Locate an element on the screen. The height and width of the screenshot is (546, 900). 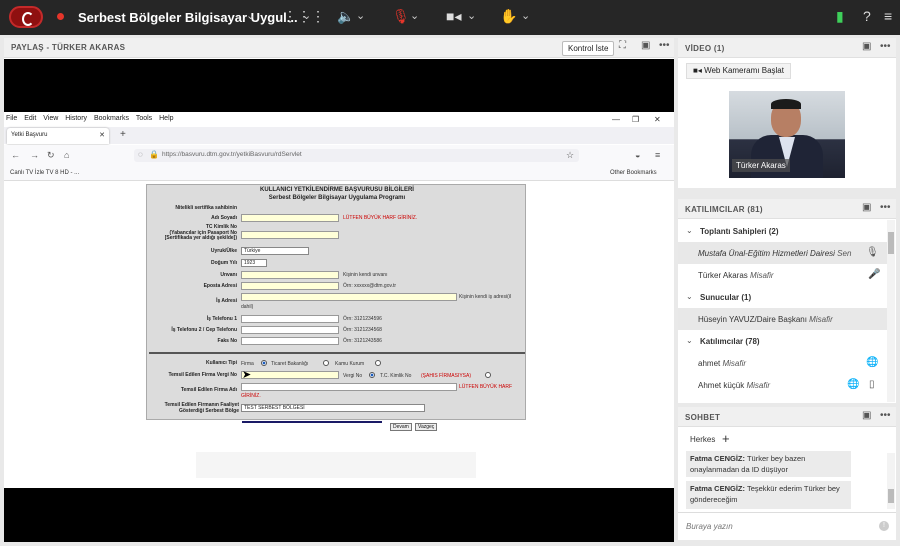
name-input is located at coordinates (290, 218).